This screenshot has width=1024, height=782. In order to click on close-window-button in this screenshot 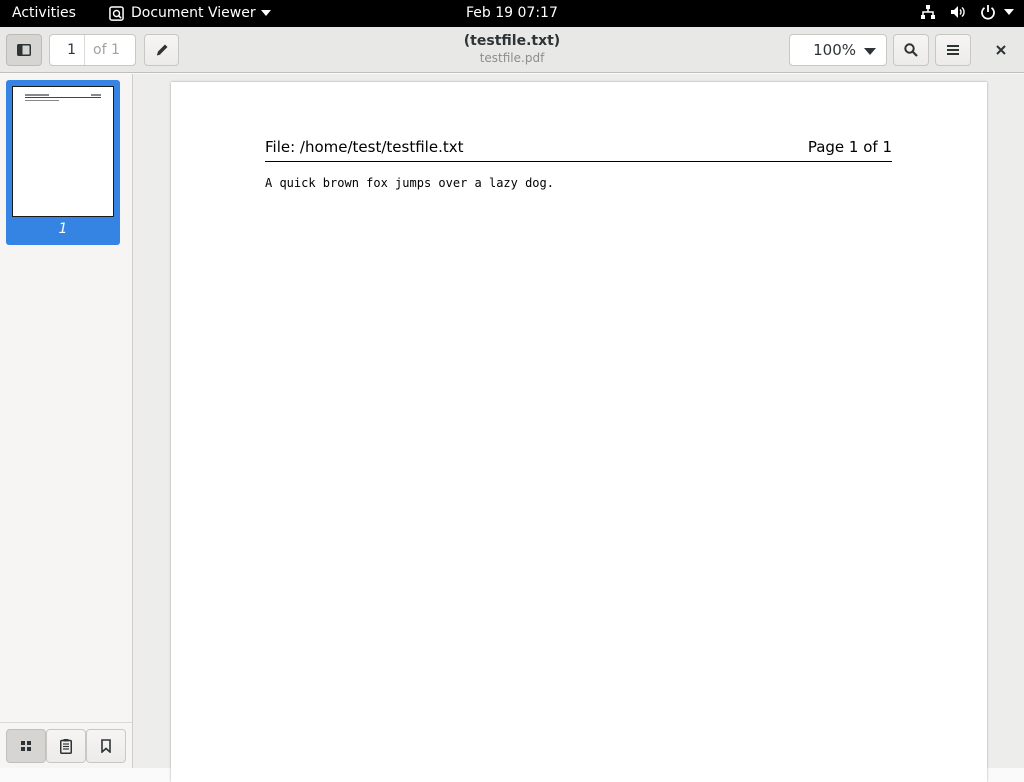, I will do `click(1001, 50)`.